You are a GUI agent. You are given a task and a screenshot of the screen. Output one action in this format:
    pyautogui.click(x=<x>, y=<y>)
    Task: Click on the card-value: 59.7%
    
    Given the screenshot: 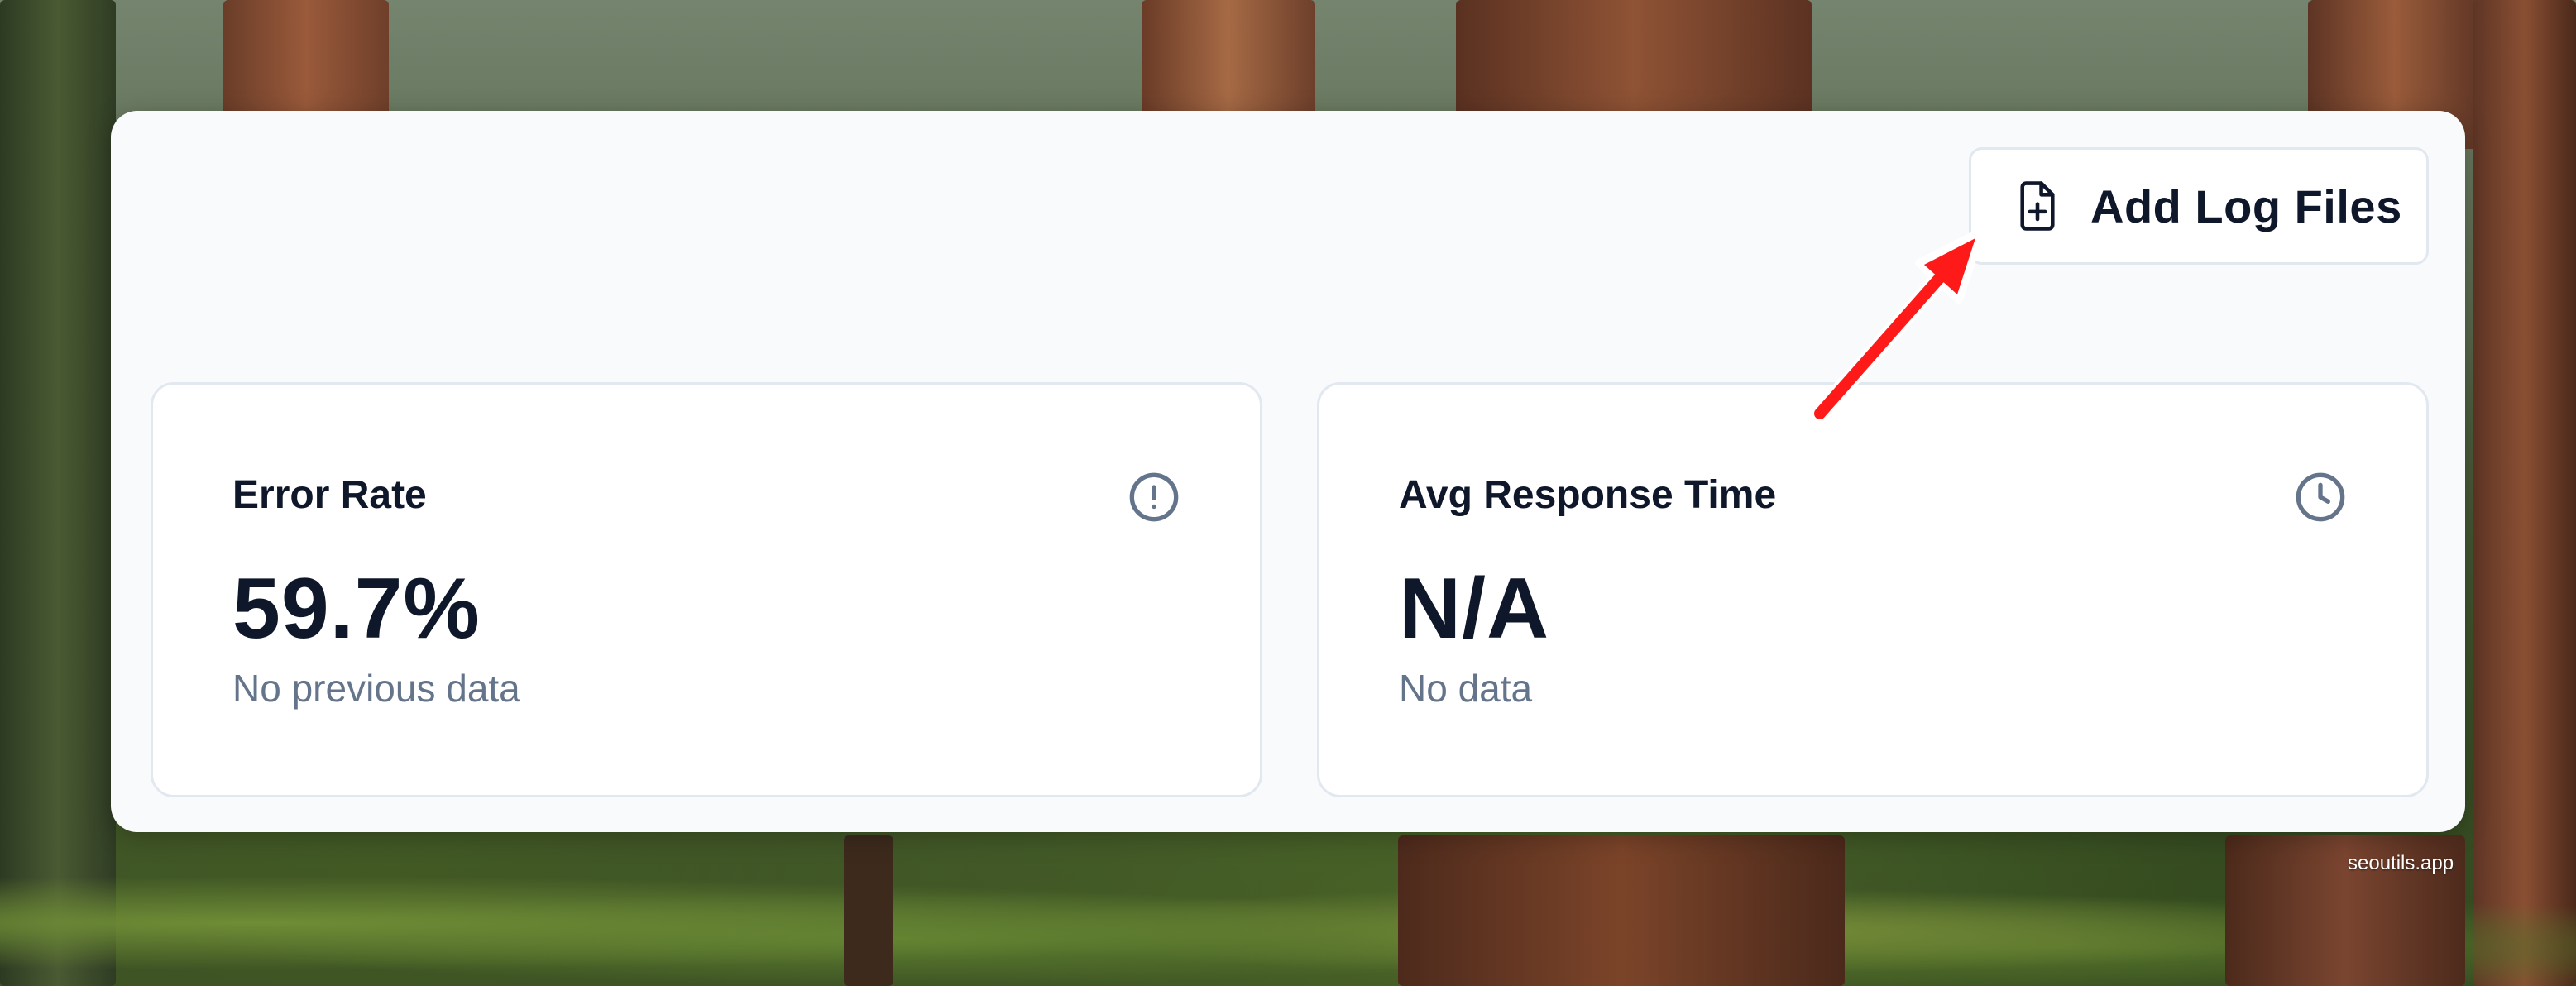 What is the action you would take?
    pyautogui.click(x=357, y=609)
    